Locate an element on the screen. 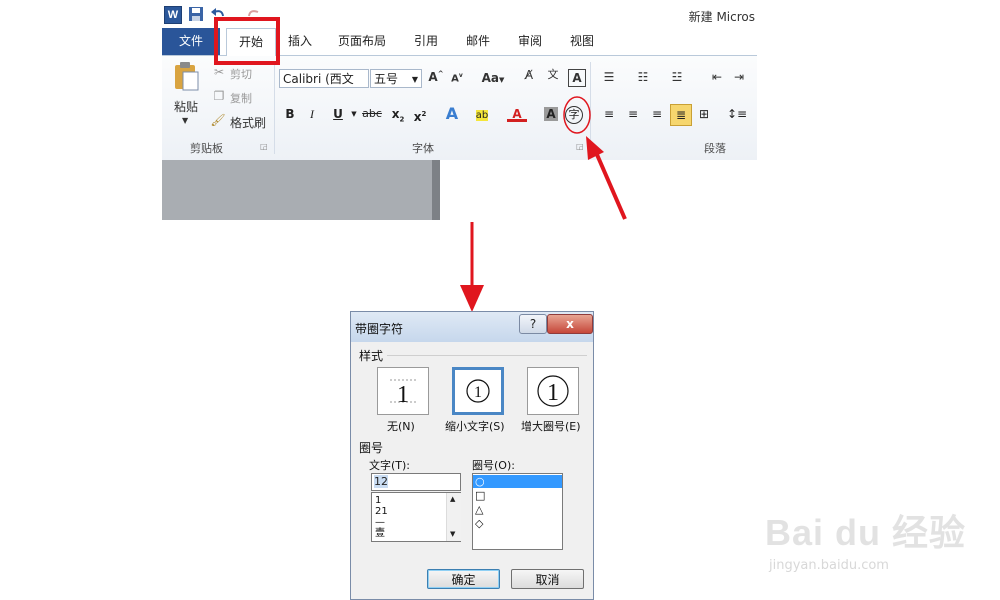 This screenshot has height=600, width=1000. scroll-down-icon: ▼ is located at coordinates (452, 534).